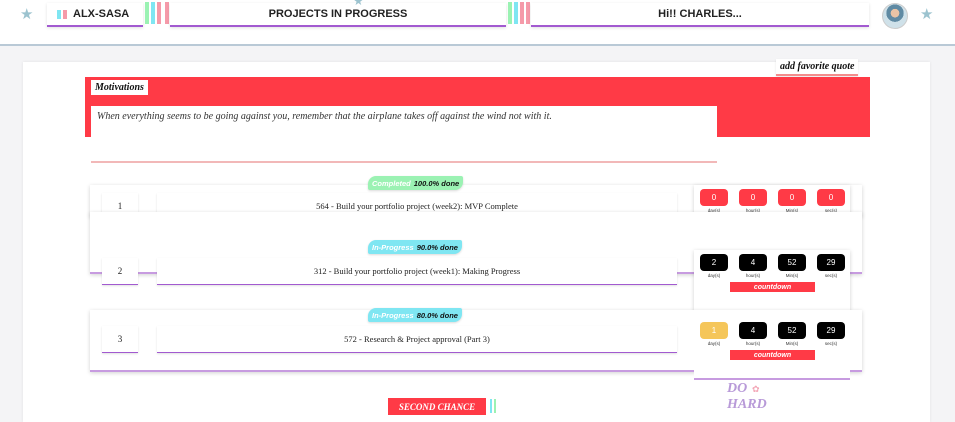 Image resolution: width=955 pixels, height=422 pixels. I want to click on countdown-secs: 0 sec(s), so click(831, 201).